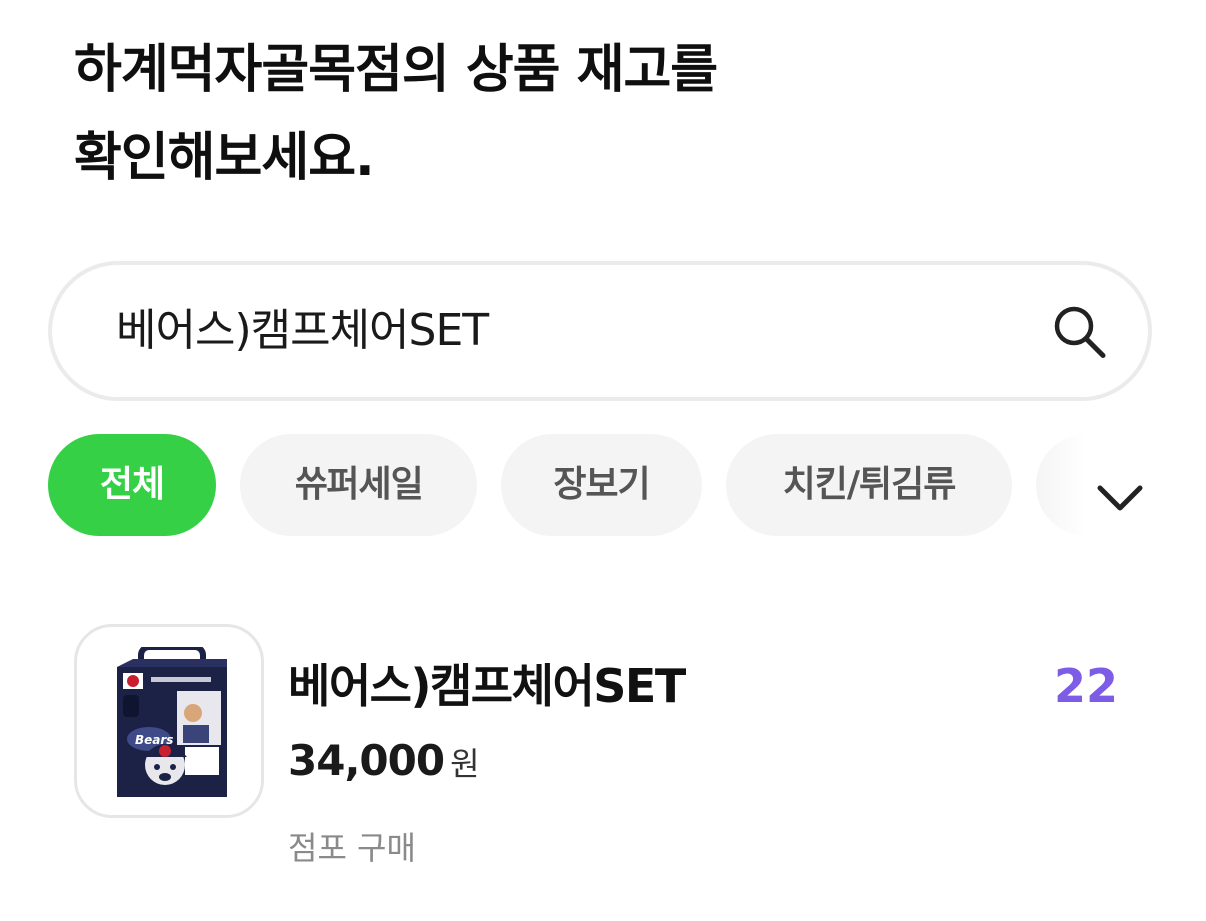 The width and height of the screenshot is (1206, 921). I want to click on category-chip-bar: 전체 쓔퍼세일 장보기 치킨/튀김류, so click(627, 485).